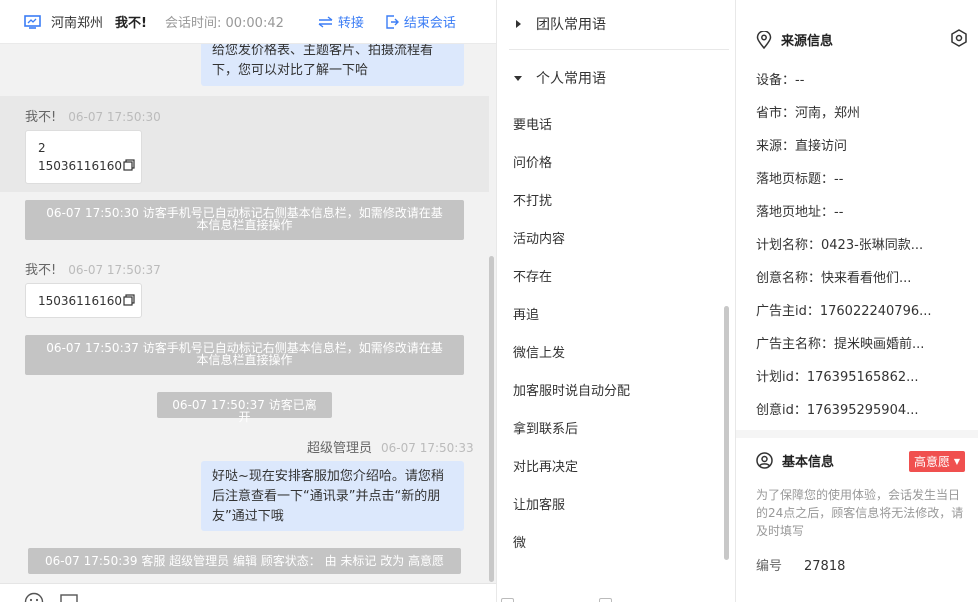  What do you see at coordinates (519, 541) in the screenshot?
I see `phrase-item: 微` at bounding box center [519, 541].